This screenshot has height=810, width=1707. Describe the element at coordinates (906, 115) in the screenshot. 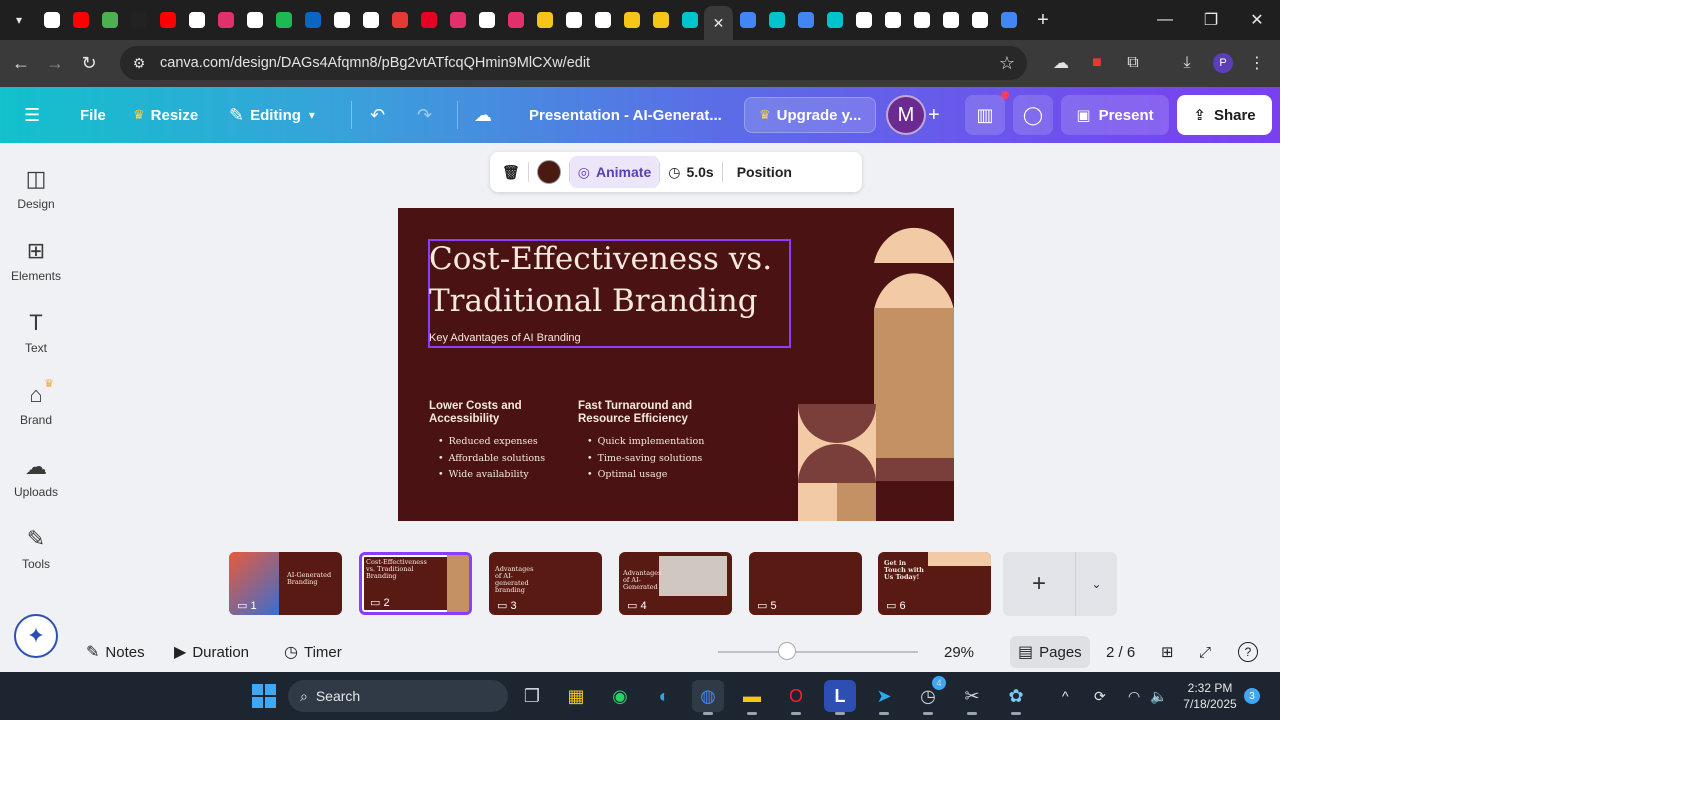

I see `user-avatar: M` at that location.